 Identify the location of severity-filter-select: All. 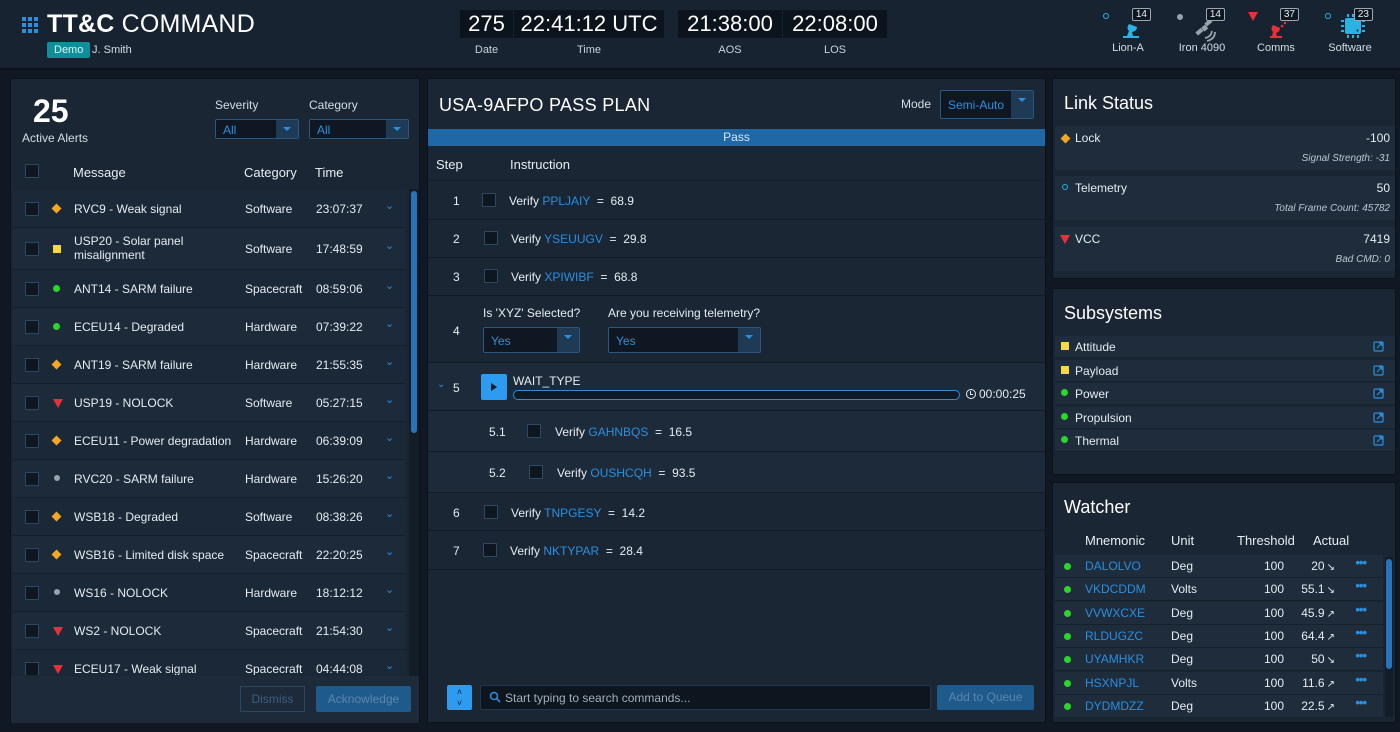
(257, 129).